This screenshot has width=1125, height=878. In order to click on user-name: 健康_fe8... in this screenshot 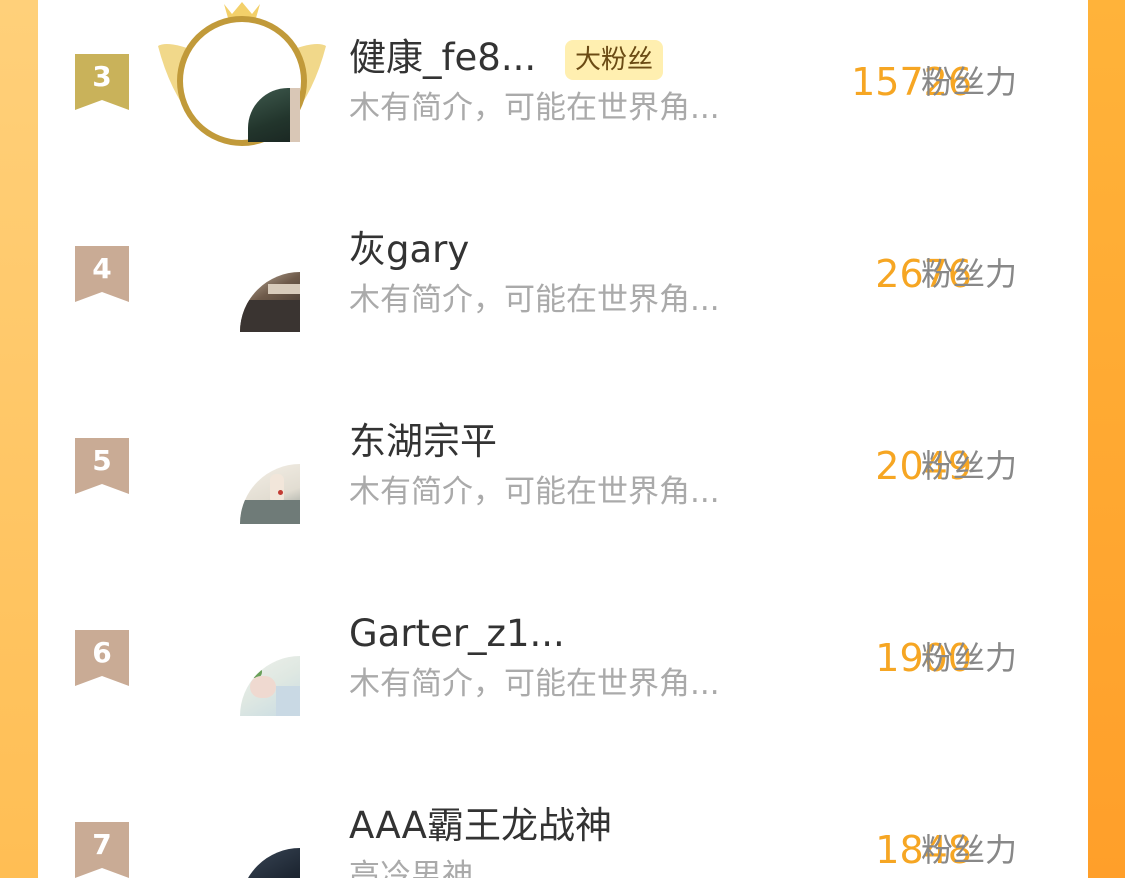, I will do `click(442, 58)`.